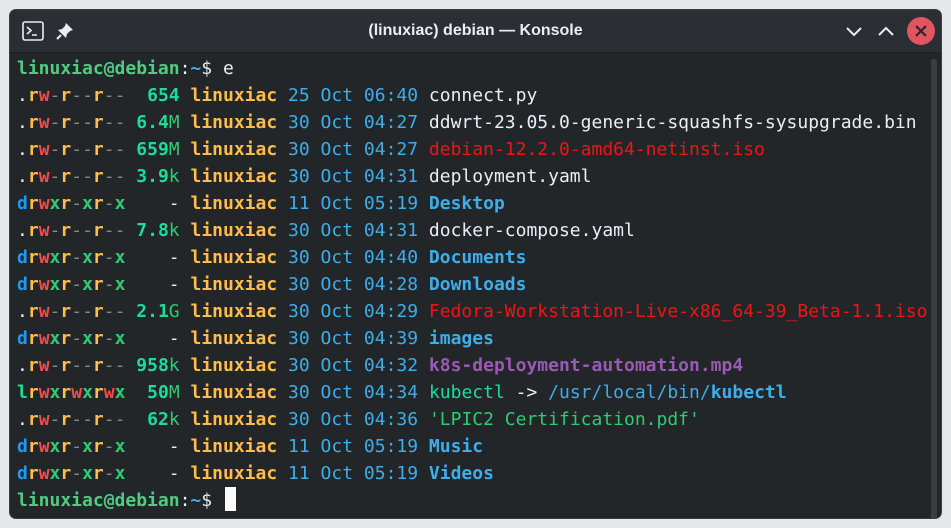 Image resolution: width=951 pixels, height=528 pixels. I want to click on modified-date: 30 Oct 04:40, so click(353, 257).